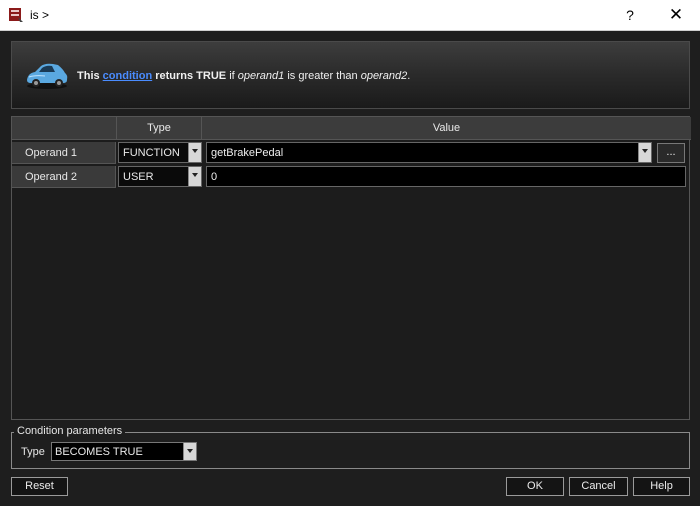  Describe the element at coordinates (384, 76) in the screenshot. I see `banner-operand2: operand2` at that location.